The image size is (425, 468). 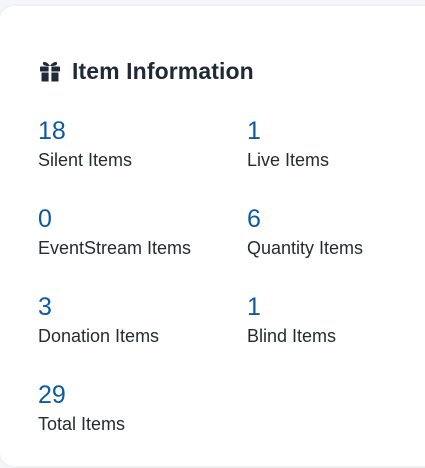 What do you see at coordinates (142, 424) in the screenshot?
I see `stat-total-items: 29 Total Items` at bounding box center [142, 424].